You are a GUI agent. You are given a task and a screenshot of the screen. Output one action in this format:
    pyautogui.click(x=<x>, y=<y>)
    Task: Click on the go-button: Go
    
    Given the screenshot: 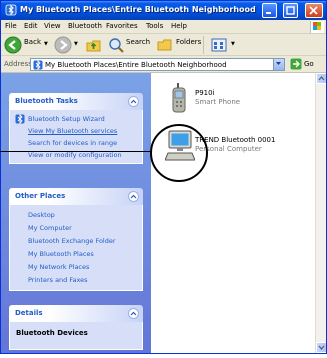 What is the action you would take?
    pyautogui.click(x=306, y=64)
    